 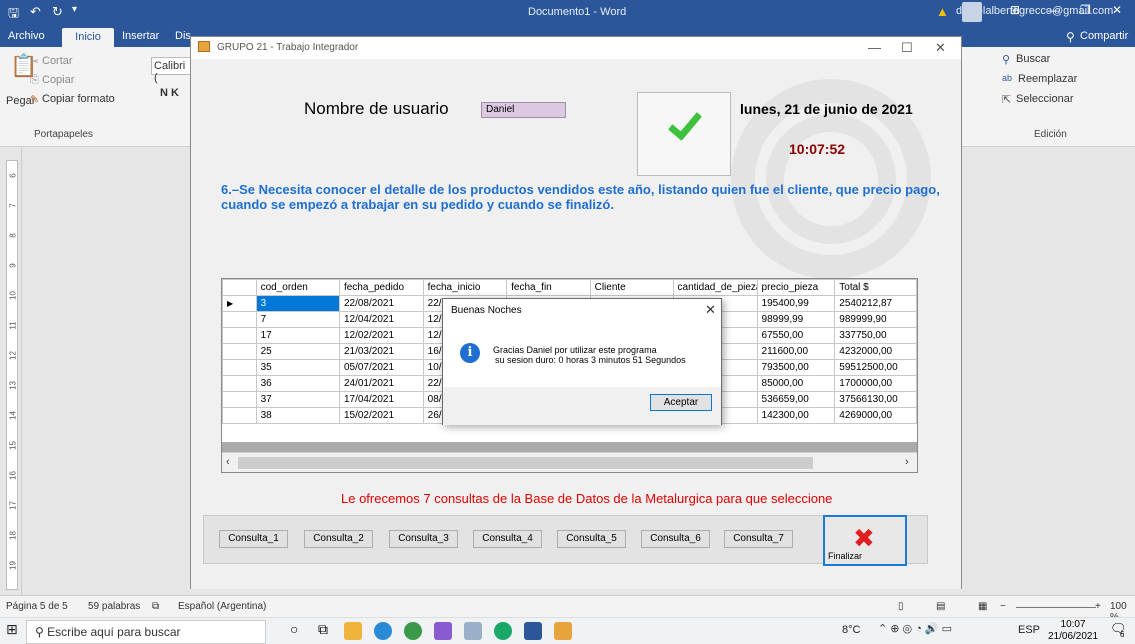 I want to click on tab-archivo: Archivo, so click(x=26, y=36).